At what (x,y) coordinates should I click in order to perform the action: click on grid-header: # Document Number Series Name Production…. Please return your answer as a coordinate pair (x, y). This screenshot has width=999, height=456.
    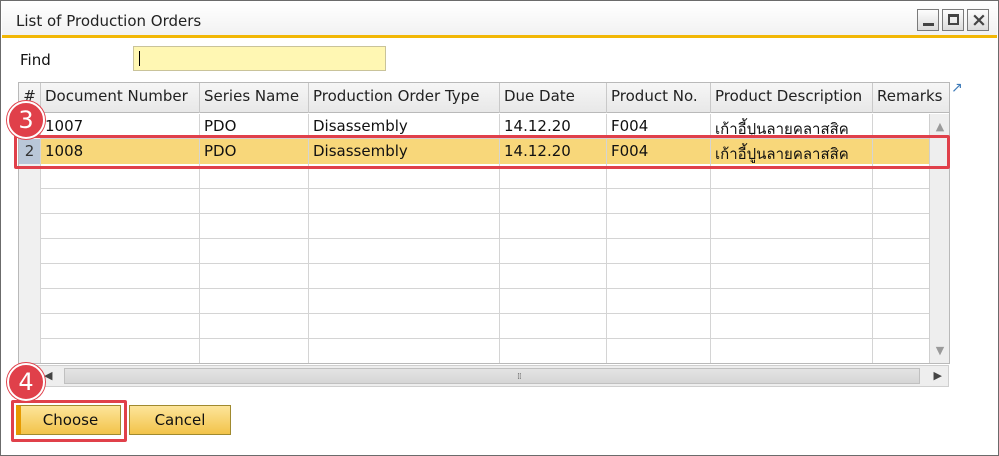
    Looking at the image, I should click on (484, 98).